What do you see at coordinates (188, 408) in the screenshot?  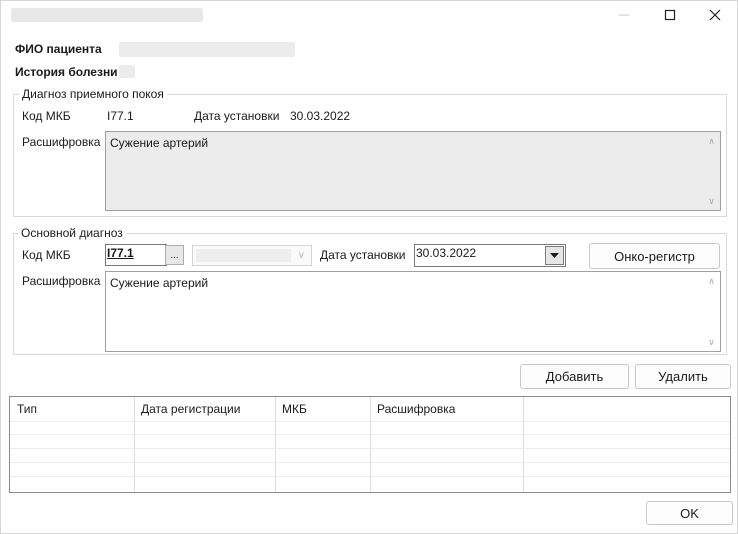 I see `column-header-registration-date: Дата регистрации` at bounding box center [188, 408].